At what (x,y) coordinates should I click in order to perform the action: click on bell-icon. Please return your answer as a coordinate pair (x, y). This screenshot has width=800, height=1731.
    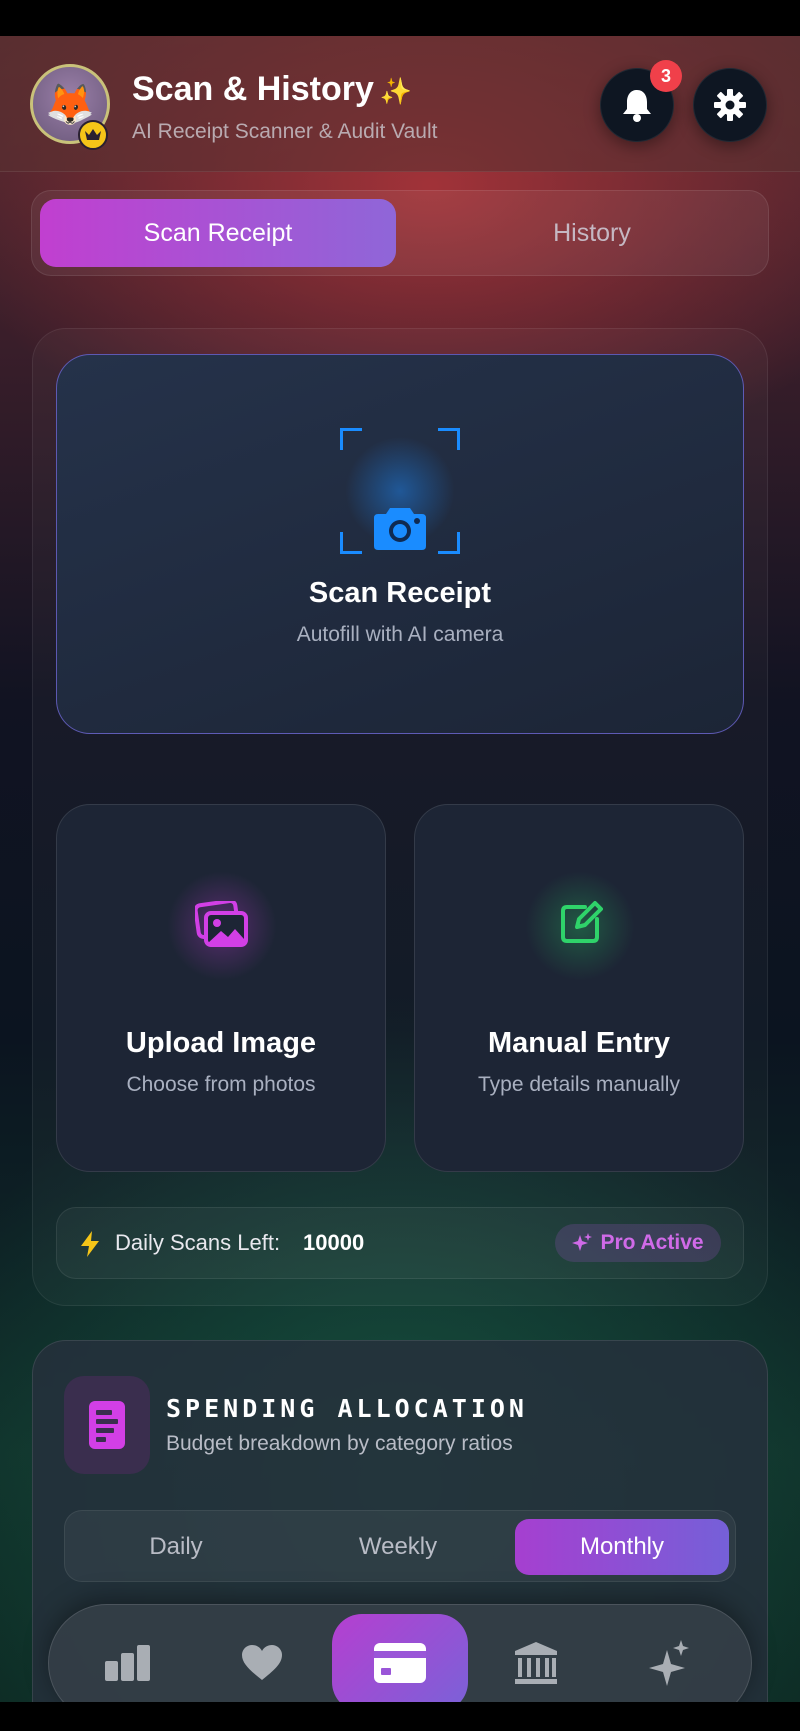
    Looking at the image, I should click on (637, 106).